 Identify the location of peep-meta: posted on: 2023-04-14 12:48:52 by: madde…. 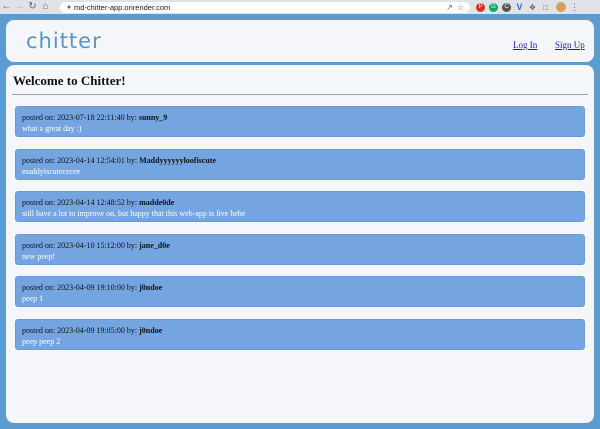
(98, 202).